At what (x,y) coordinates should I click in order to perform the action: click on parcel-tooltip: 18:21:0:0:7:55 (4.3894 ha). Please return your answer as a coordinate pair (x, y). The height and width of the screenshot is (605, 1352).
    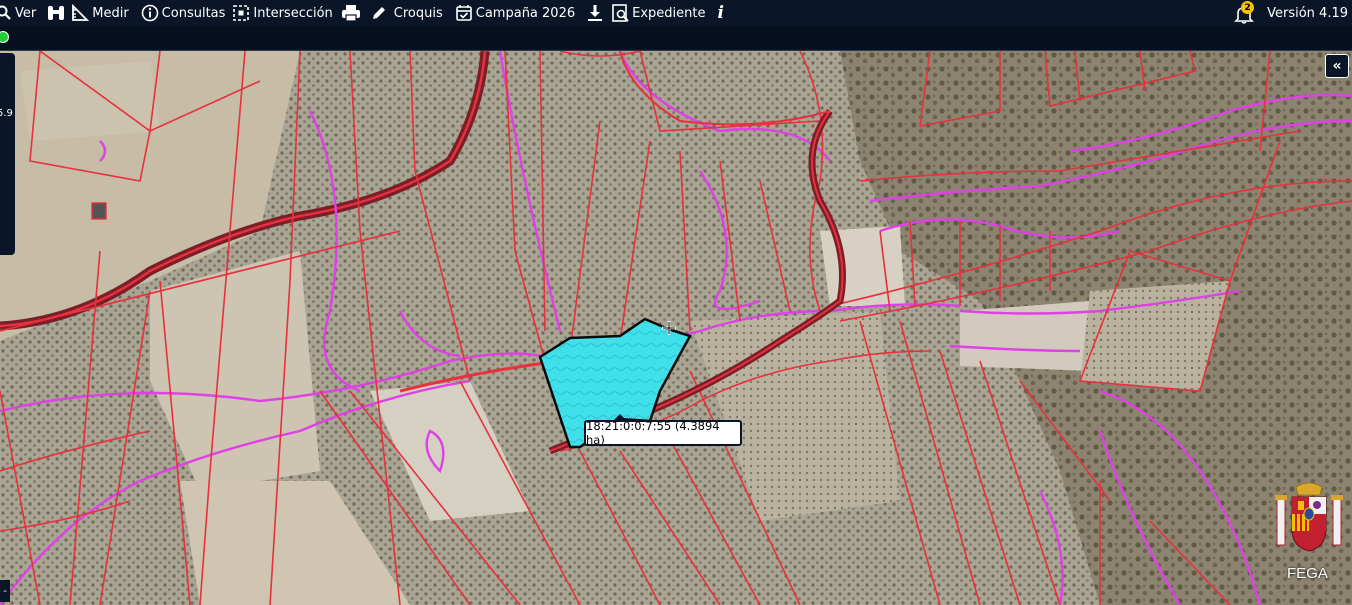
    Looking at the image, I should click on (663, 433).